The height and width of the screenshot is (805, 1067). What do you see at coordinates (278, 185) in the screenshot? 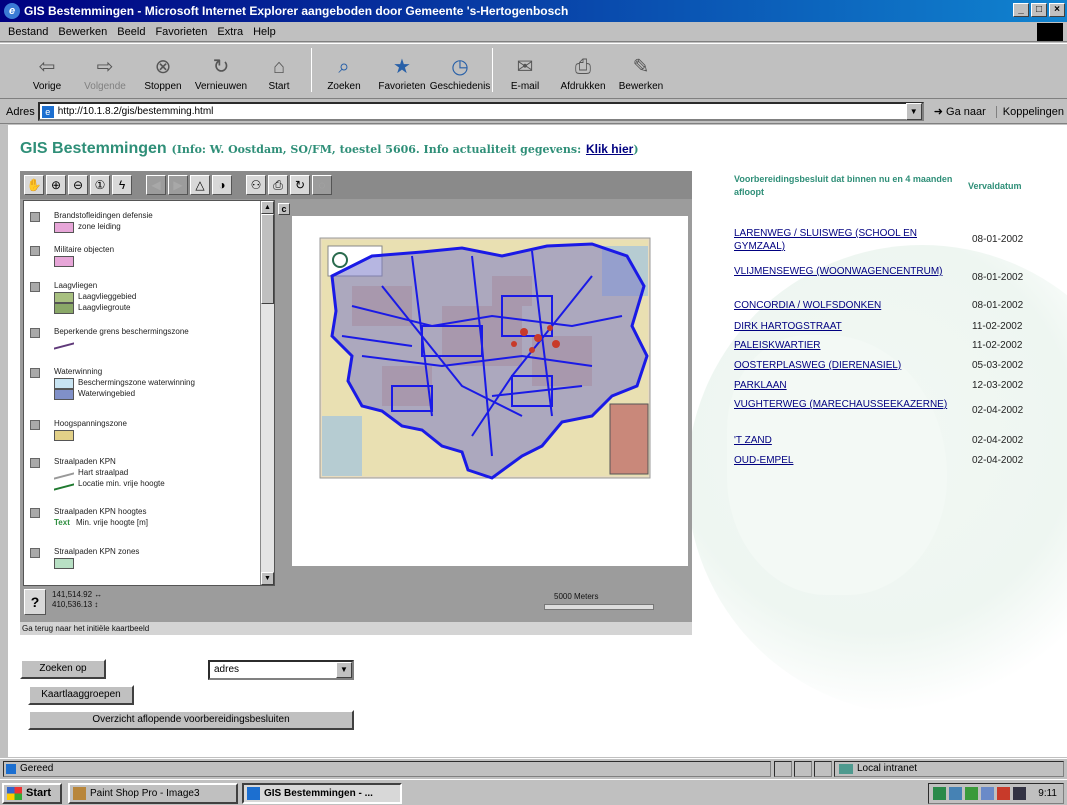
I see `print-map-icon: ⎙` at bounding box center [278, 185].